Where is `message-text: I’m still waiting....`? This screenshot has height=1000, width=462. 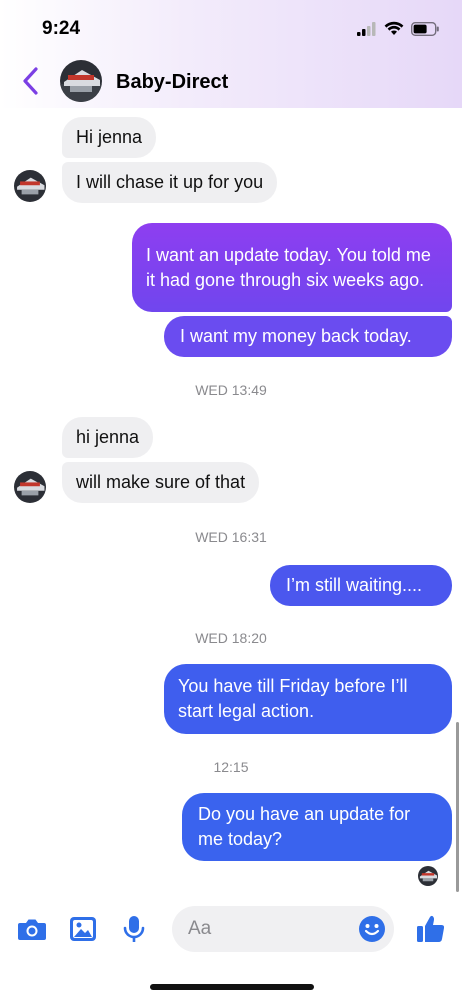
message-text: I’m still waiting.... is located at coordinates (354, 585).